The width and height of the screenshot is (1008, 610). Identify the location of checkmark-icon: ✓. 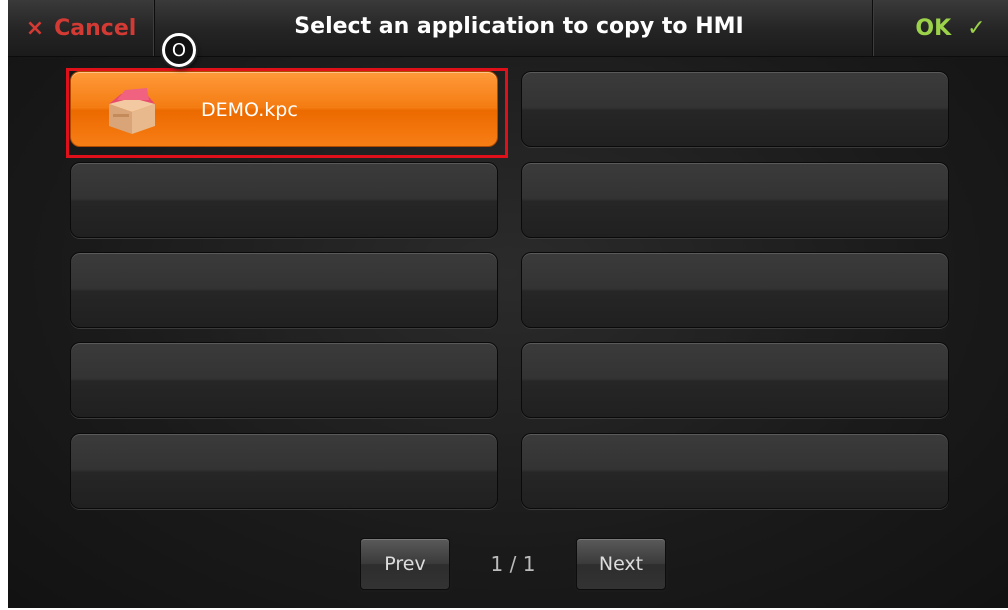
(976, 28).